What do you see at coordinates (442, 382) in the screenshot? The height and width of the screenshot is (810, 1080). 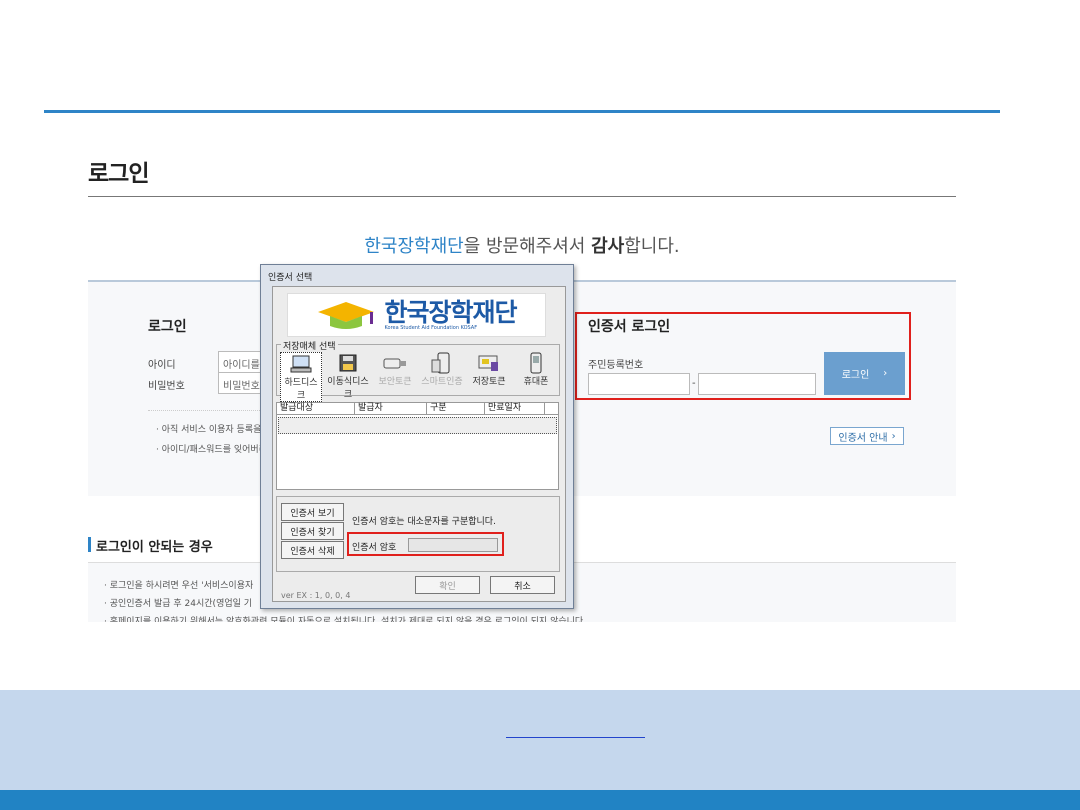 I see `media-label: 스마트인증` at bounding box center [442, 382].